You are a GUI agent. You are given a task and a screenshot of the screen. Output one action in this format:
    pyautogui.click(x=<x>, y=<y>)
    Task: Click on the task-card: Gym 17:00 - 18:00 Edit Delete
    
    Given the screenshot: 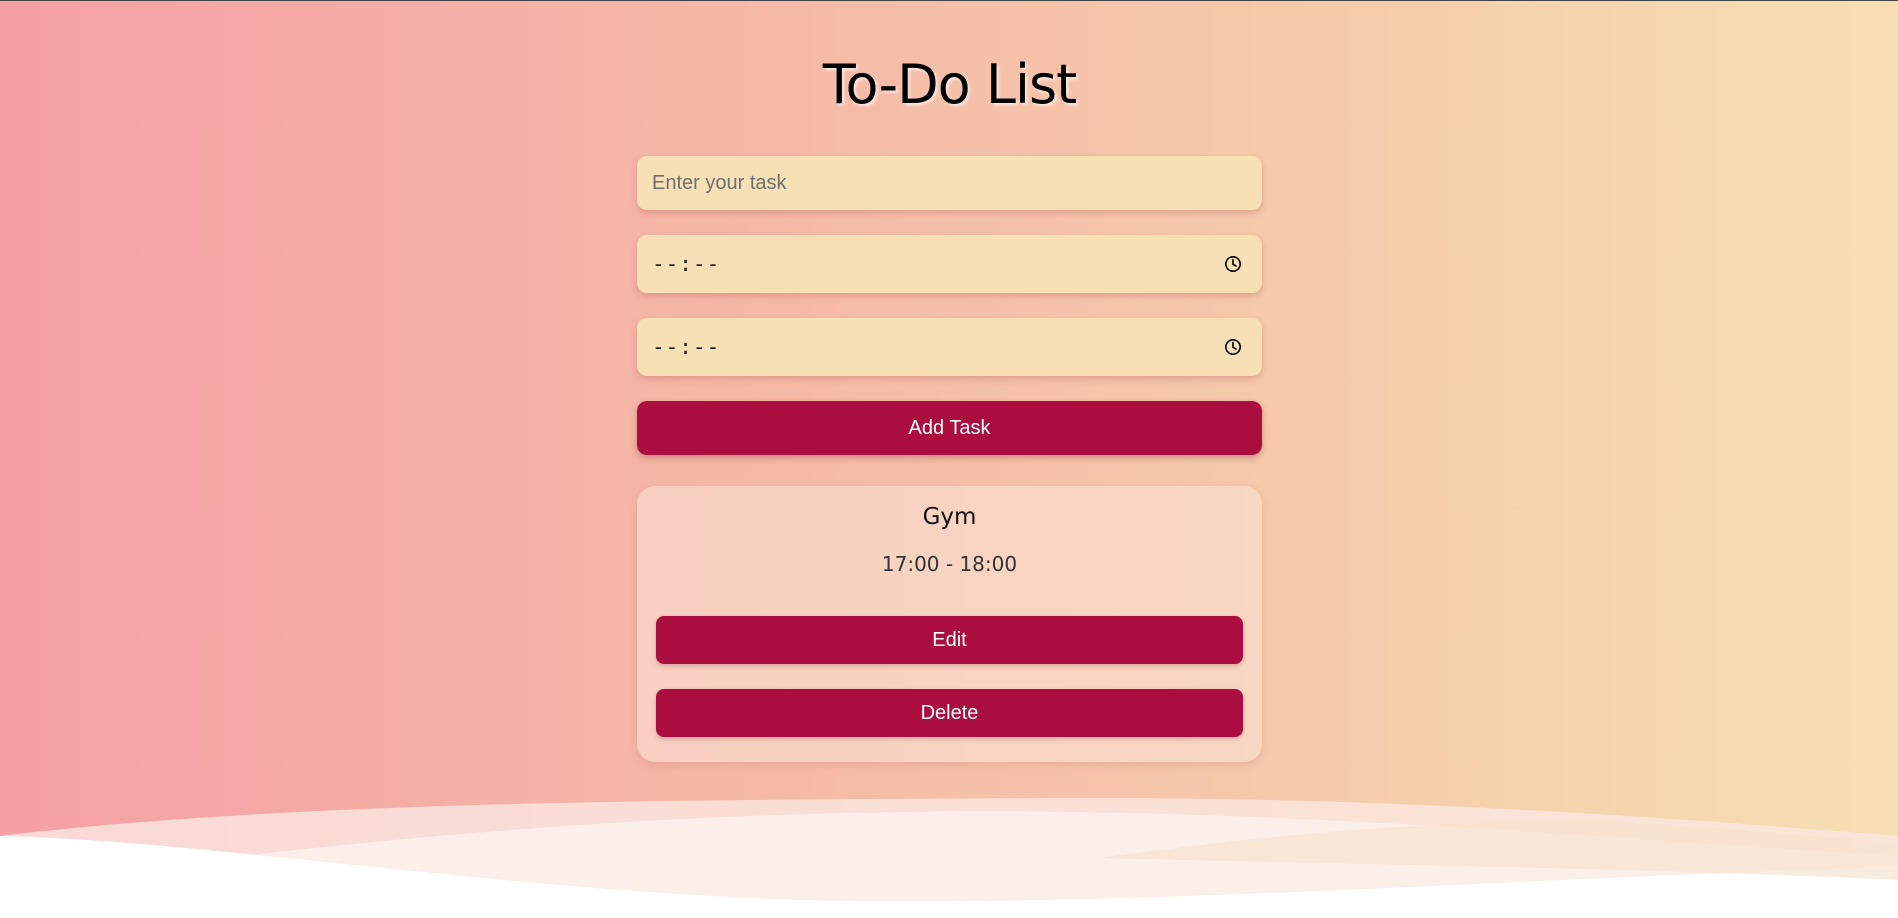 What is the action you would take?
    pyautogui.click(x=949, y=624)
    